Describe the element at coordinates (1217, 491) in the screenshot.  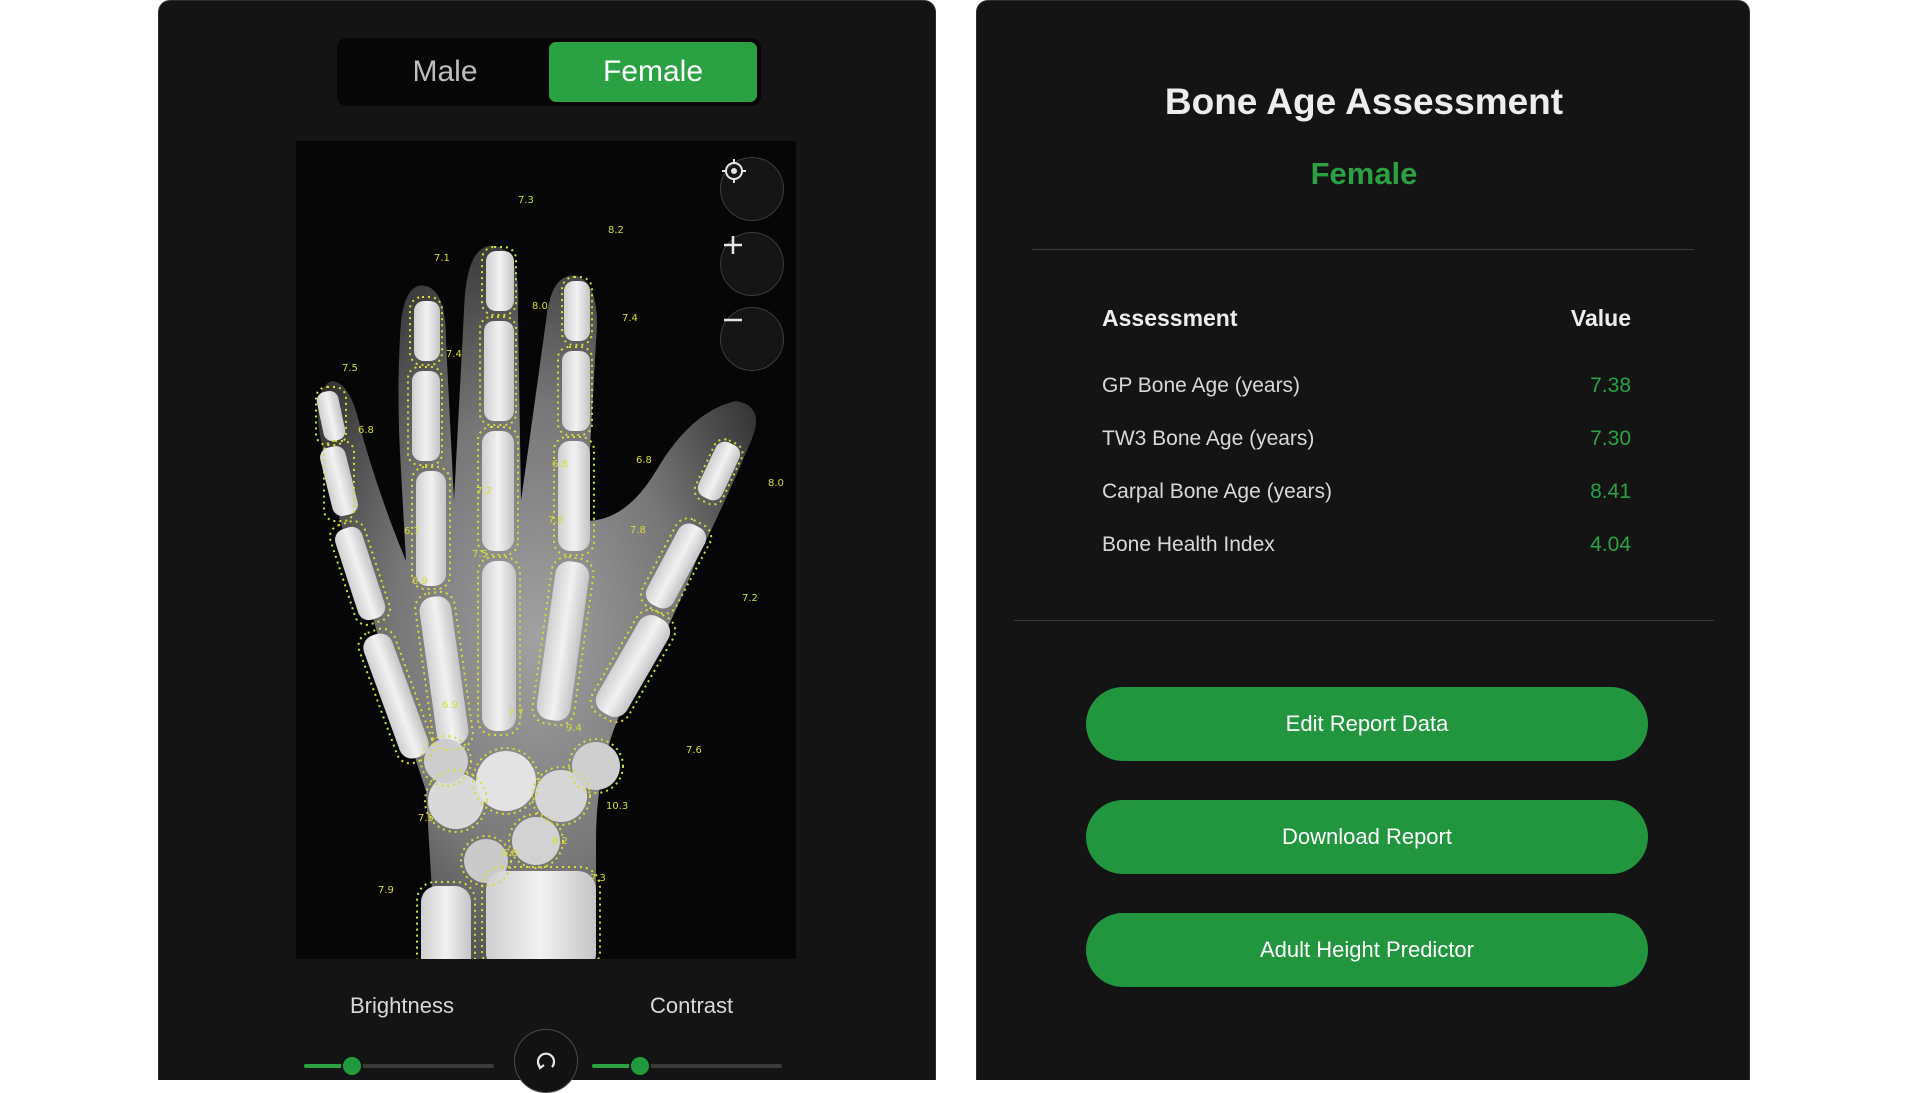
I see `carpal-bone-age-label: Carpal Bone Age (years)` at that location.